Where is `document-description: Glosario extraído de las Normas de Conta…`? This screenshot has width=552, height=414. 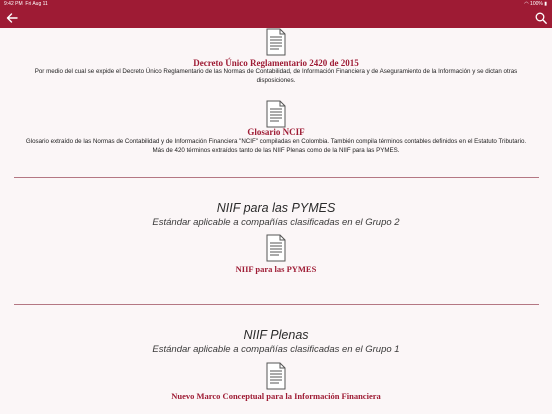 document-description: Glosario extraído de las Normas de Conta… is located at coordinates (276, 146).